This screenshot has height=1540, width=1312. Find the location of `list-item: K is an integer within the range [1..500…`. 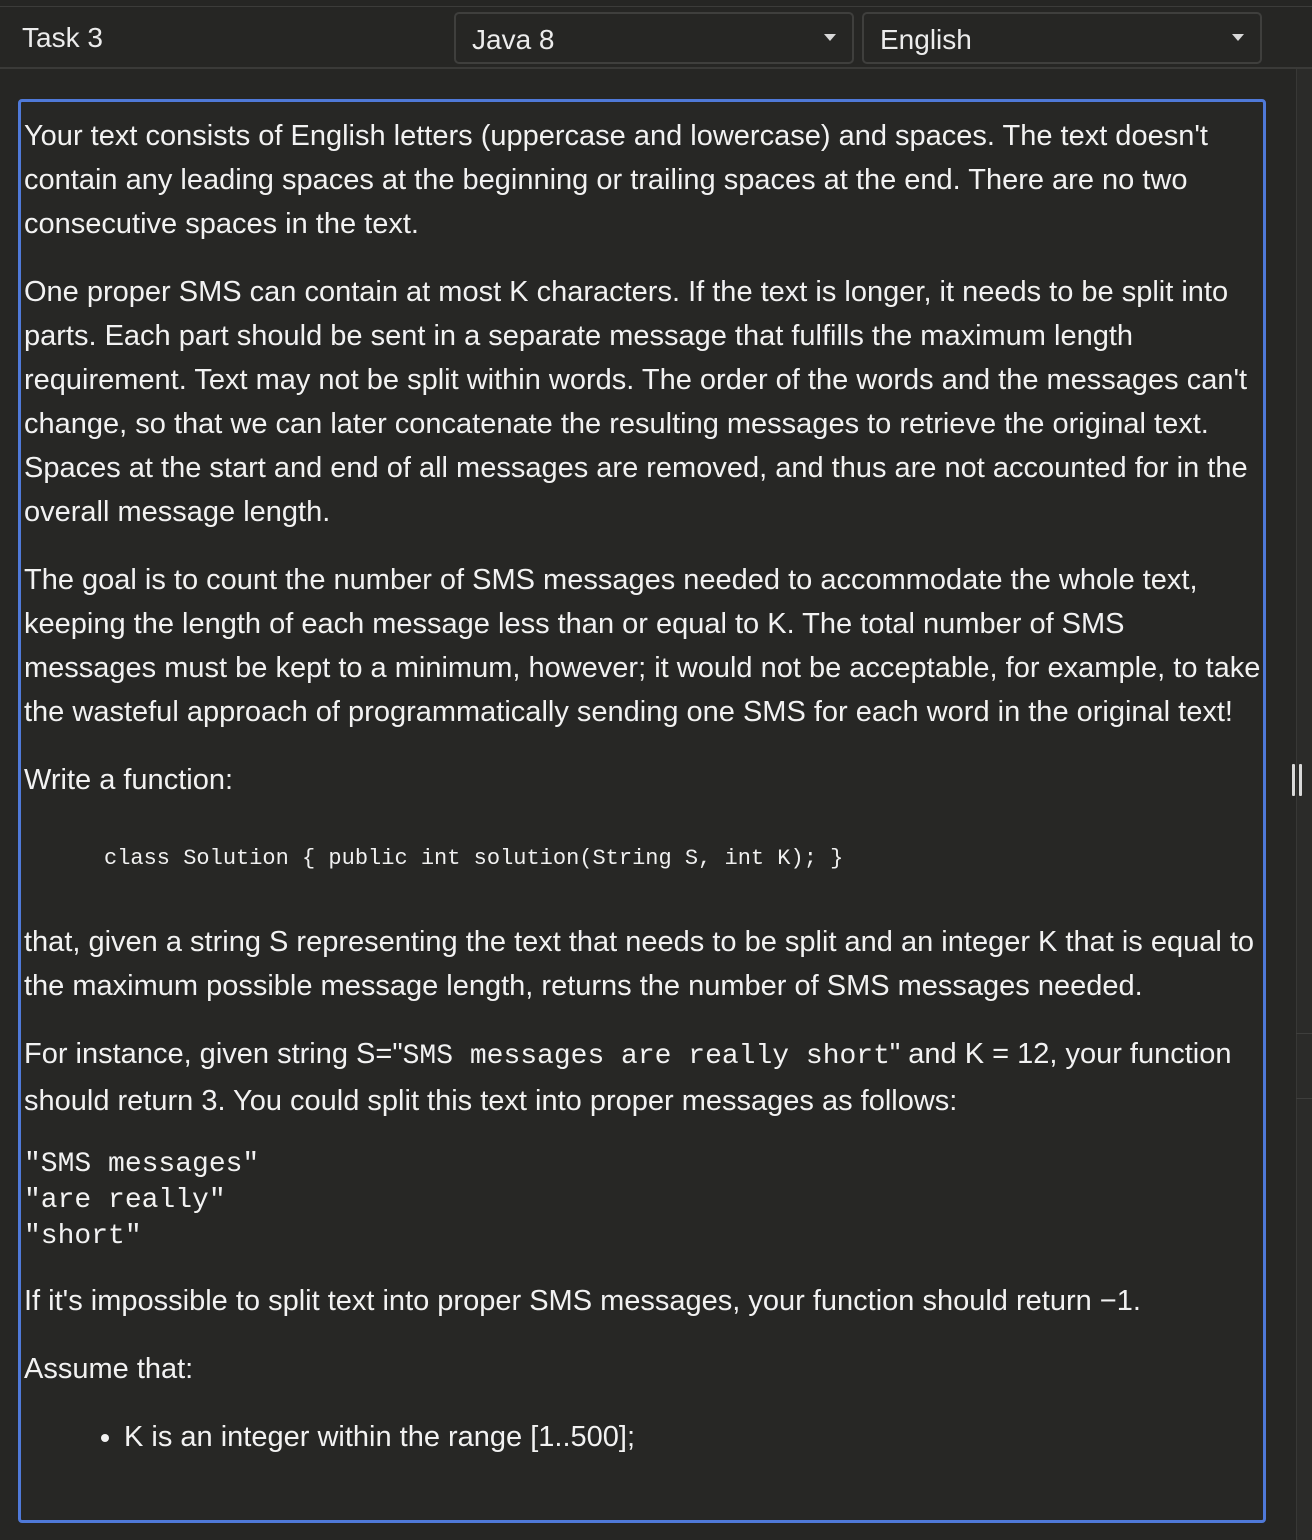

list-item: K is an integer within the range [1..500… is located at coordinates (693, 1437).